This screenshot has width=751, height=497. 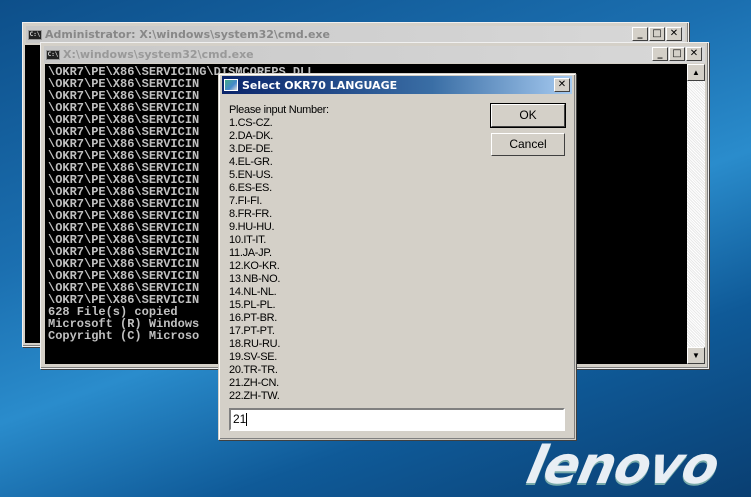 What do you see at coordinates (279, 110) in the screenshot?
I see `prompt-label: Please input Number:` at bounding box center [279, 110].